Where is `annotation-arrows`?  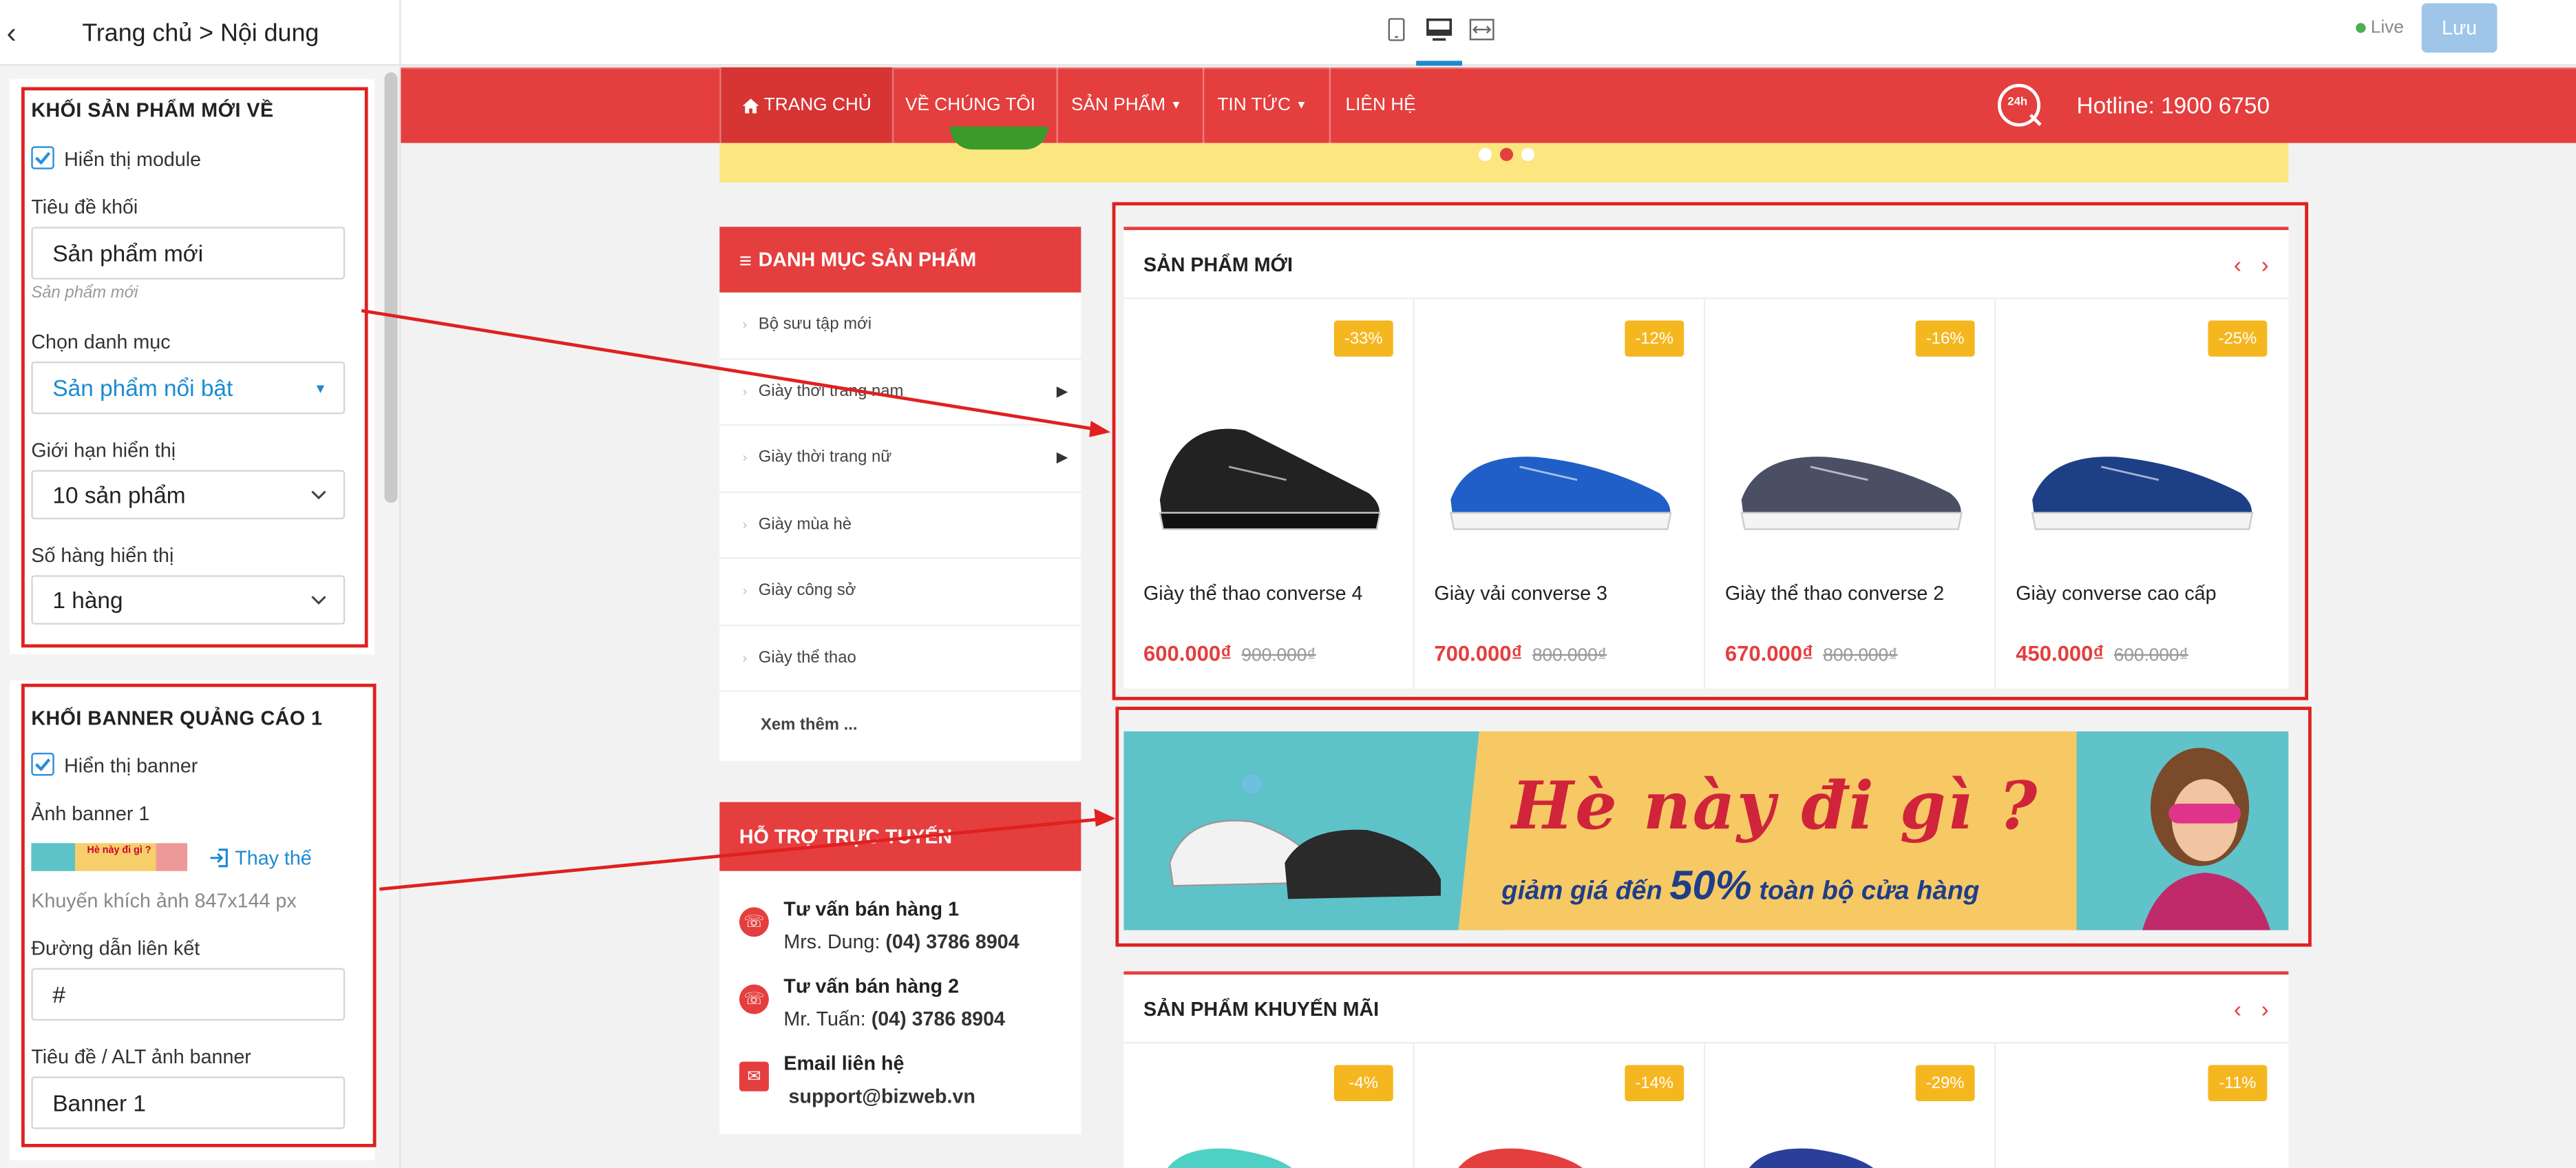 annotation-arrows is located at coordinates (739, 600).